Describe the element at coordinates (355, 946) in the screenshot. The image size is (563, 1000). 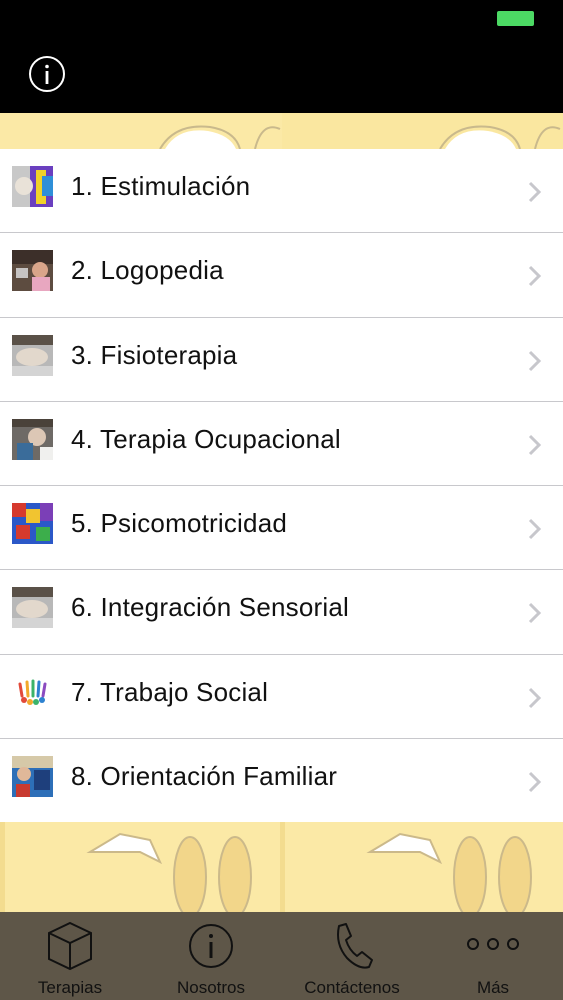
I see `phone-icon` at that location.